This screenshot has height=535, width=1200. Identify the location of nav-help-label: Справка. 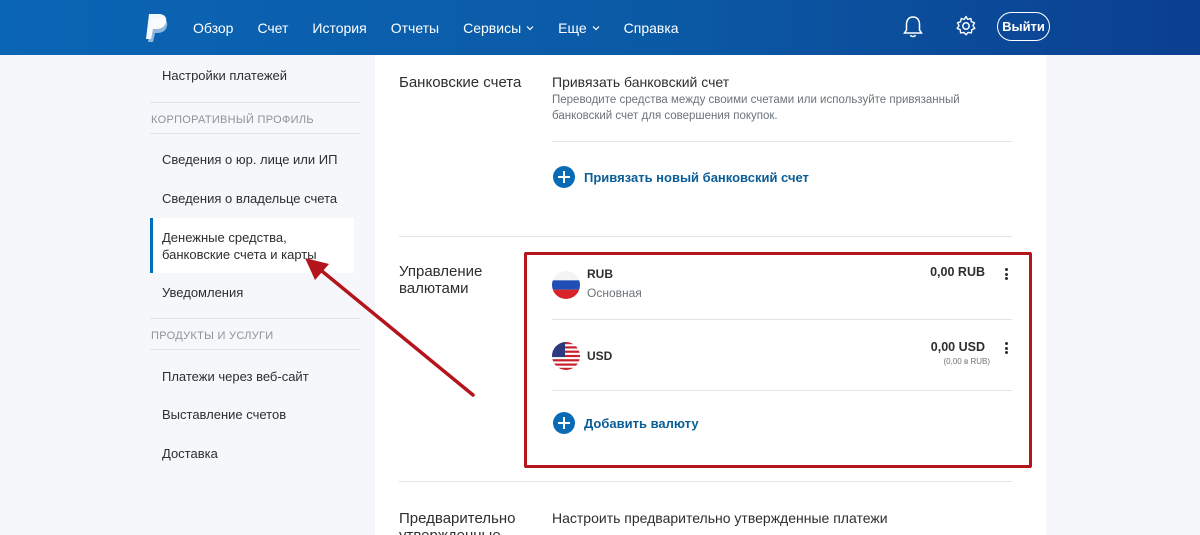
(651, 27).